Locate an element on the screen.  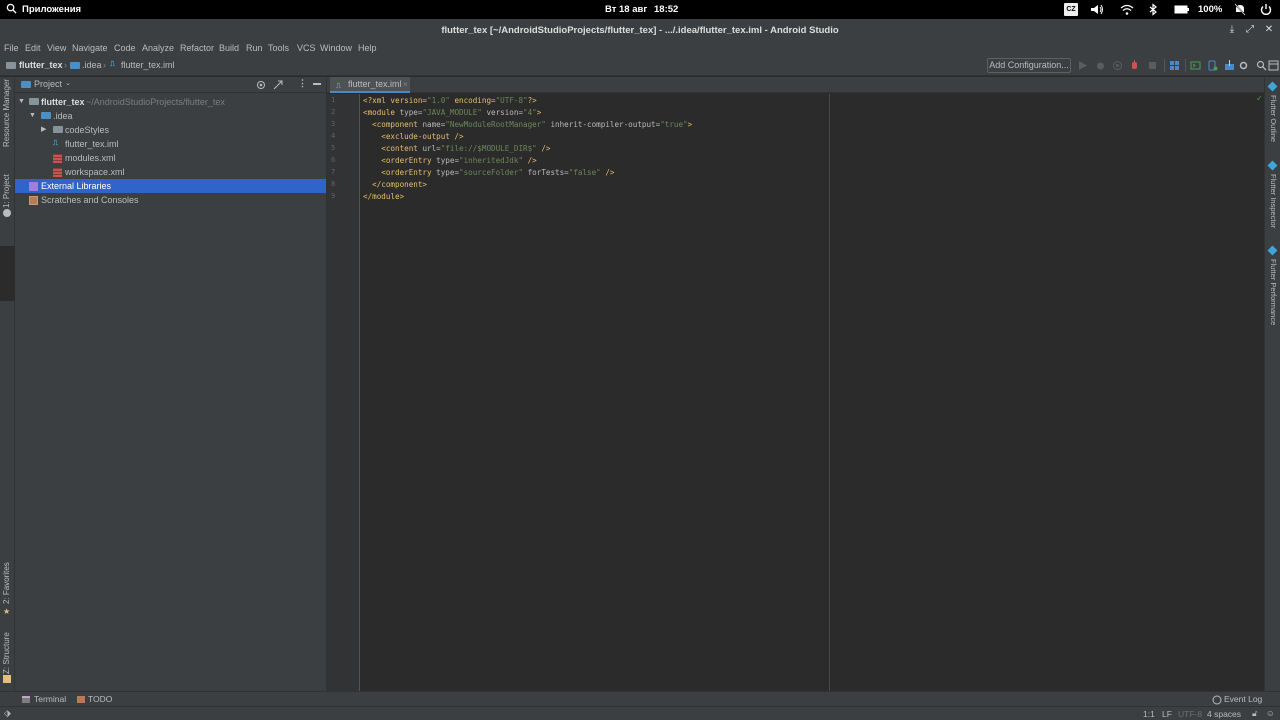
system-date: Вт 18 авг is located at coordinates (626, 9).